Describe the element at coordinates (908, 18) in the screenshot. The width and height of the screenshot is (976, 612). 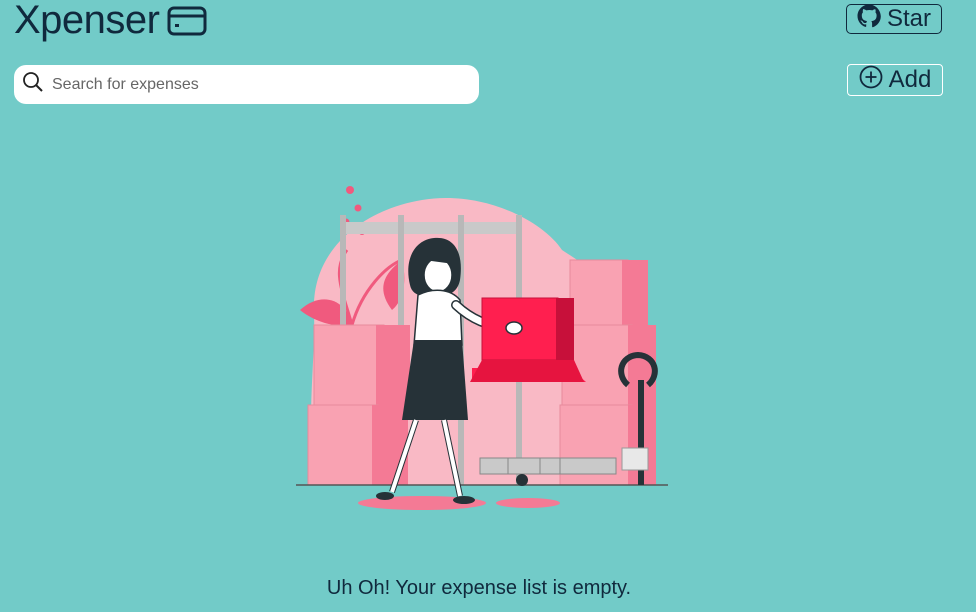
I see `star-label: Star` at that location.